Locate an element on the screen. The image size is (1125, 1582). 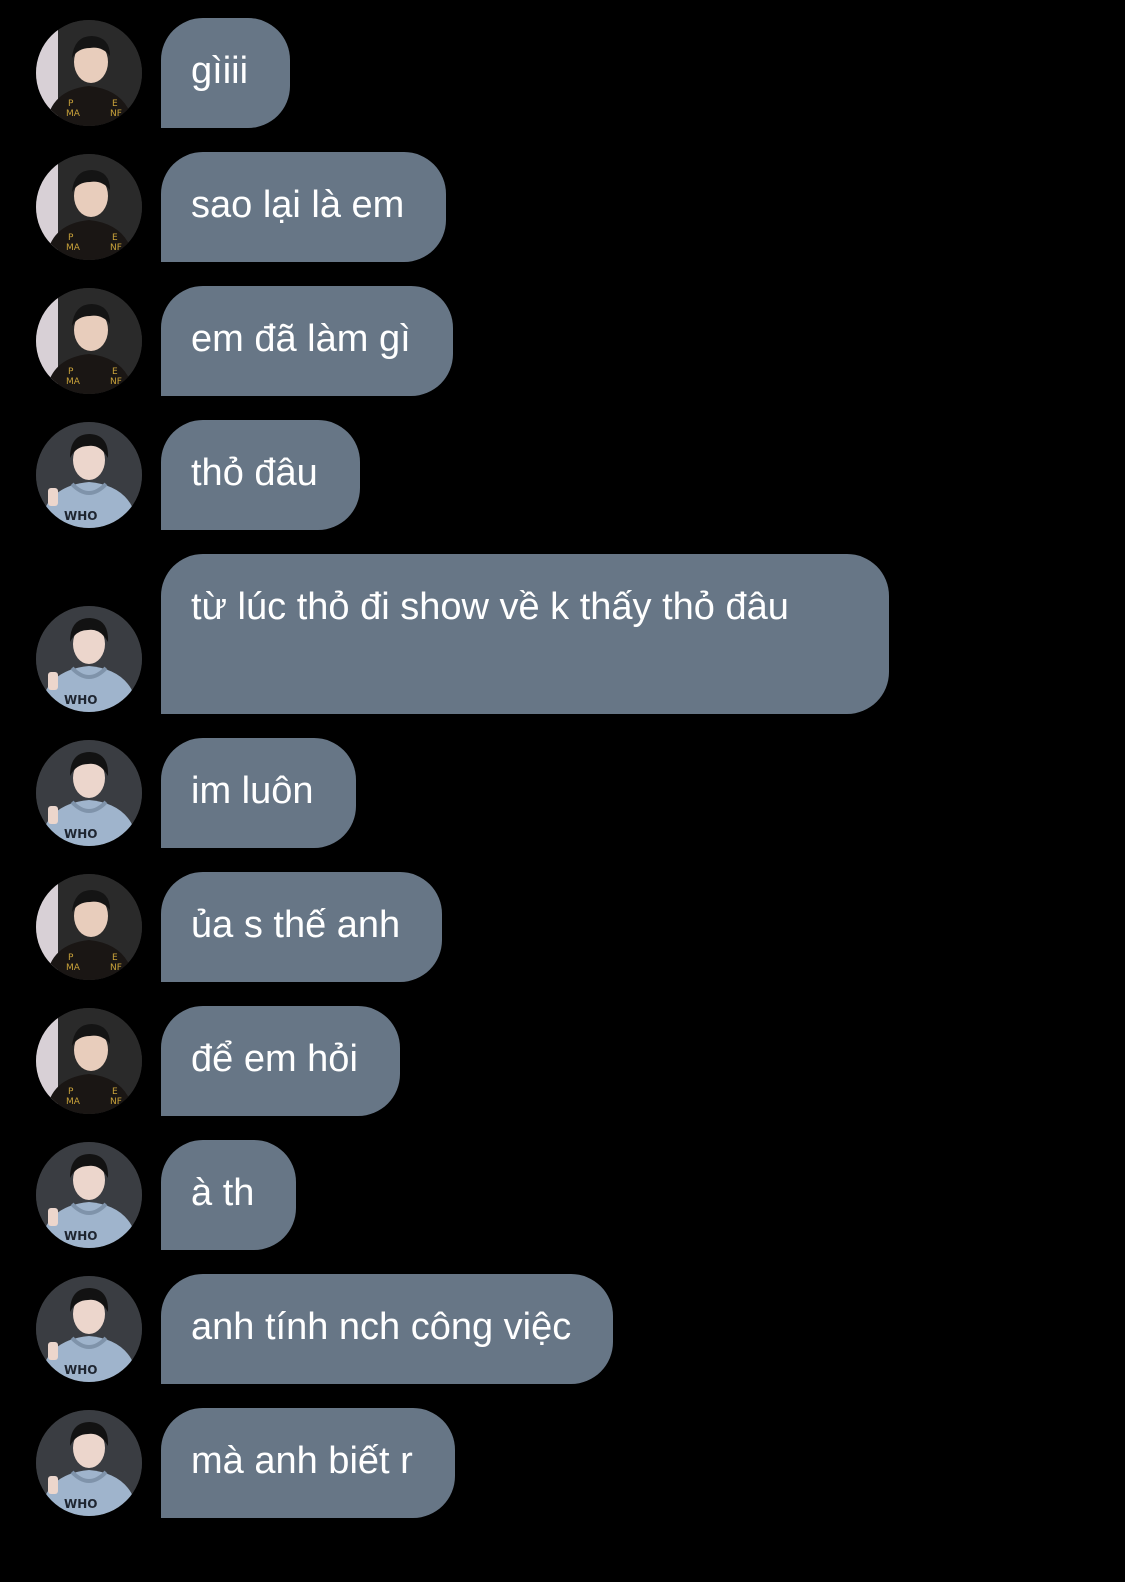
message-bubble: im luôn is located at coordinates (258, 793).